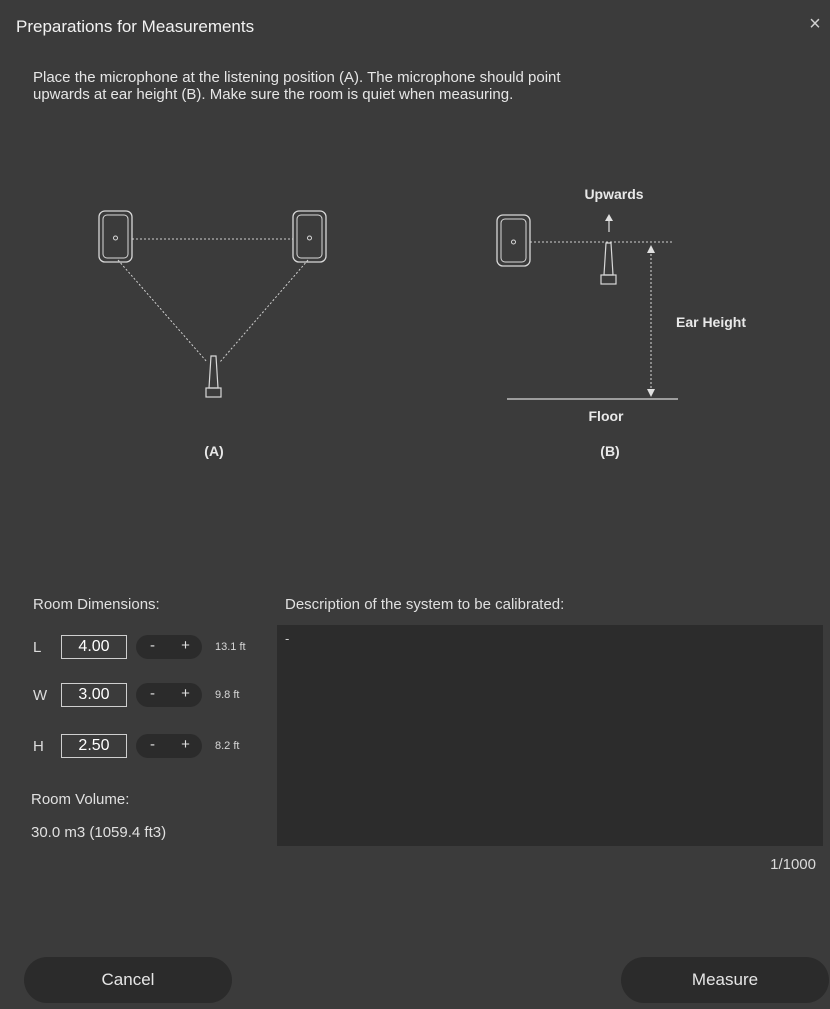 The width and height of the screenshot is (830, 1009). I want to click on room-volume-value: 30.0 m3 (1059.4 ft3), so click(99, 832).